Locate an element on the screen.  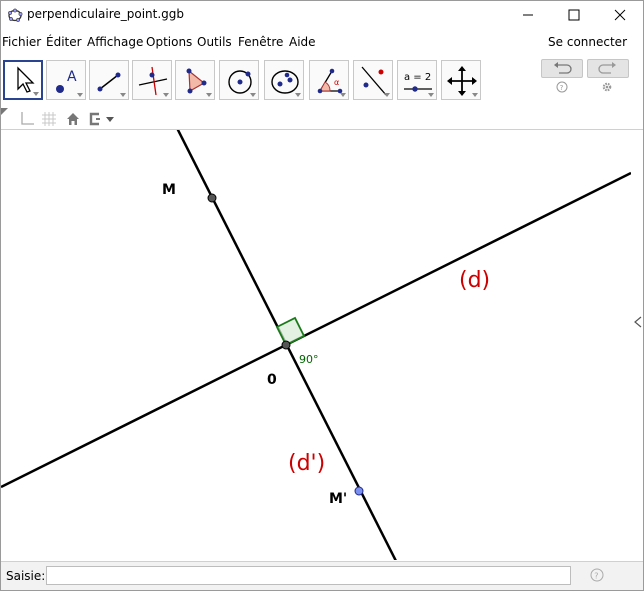
point-M-prime is located at coordinates (359, 491).